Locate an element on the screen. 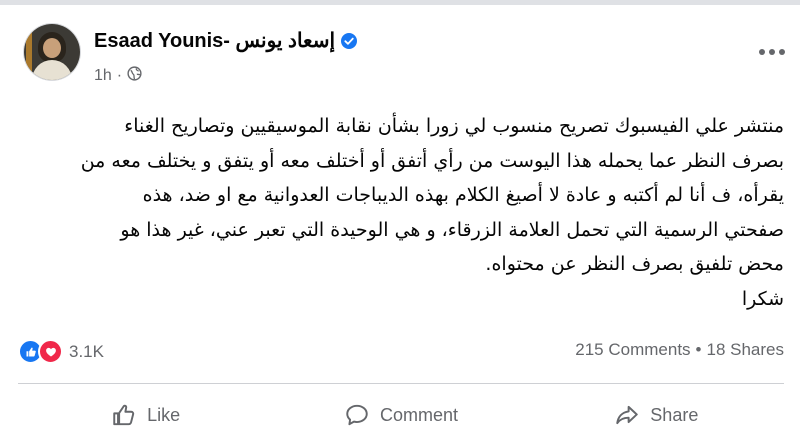 The width and height of the screenshot is (800, 446). like-button: Like is located at coordinates (145, 415).